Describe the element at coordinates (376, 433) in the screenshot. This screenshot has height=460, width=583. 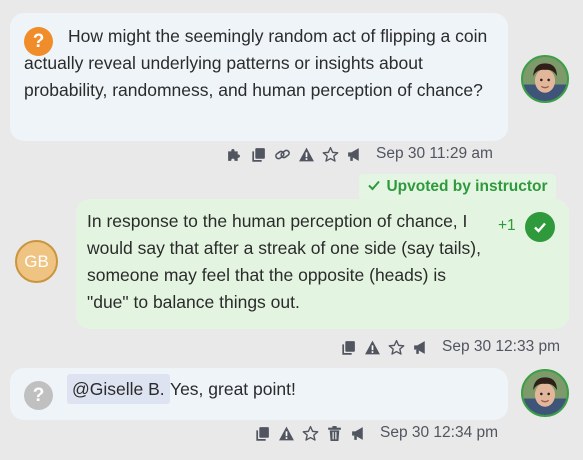
I see `reply-actions: Sep 30 12:34 pm` at that location.